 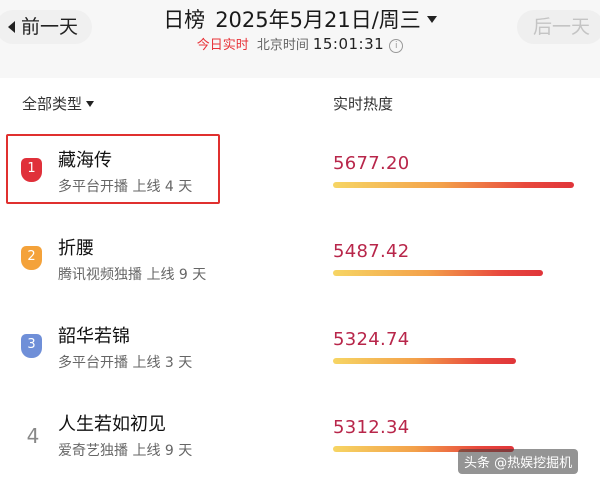 I want to click on triangle-down-icon, so click(x=431, y=19).